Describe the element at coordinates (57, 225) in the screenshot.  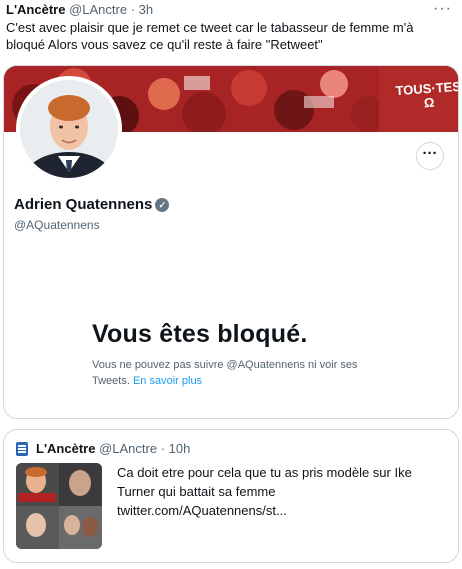
I see `profile-handle: @AQuatennens` at that location.